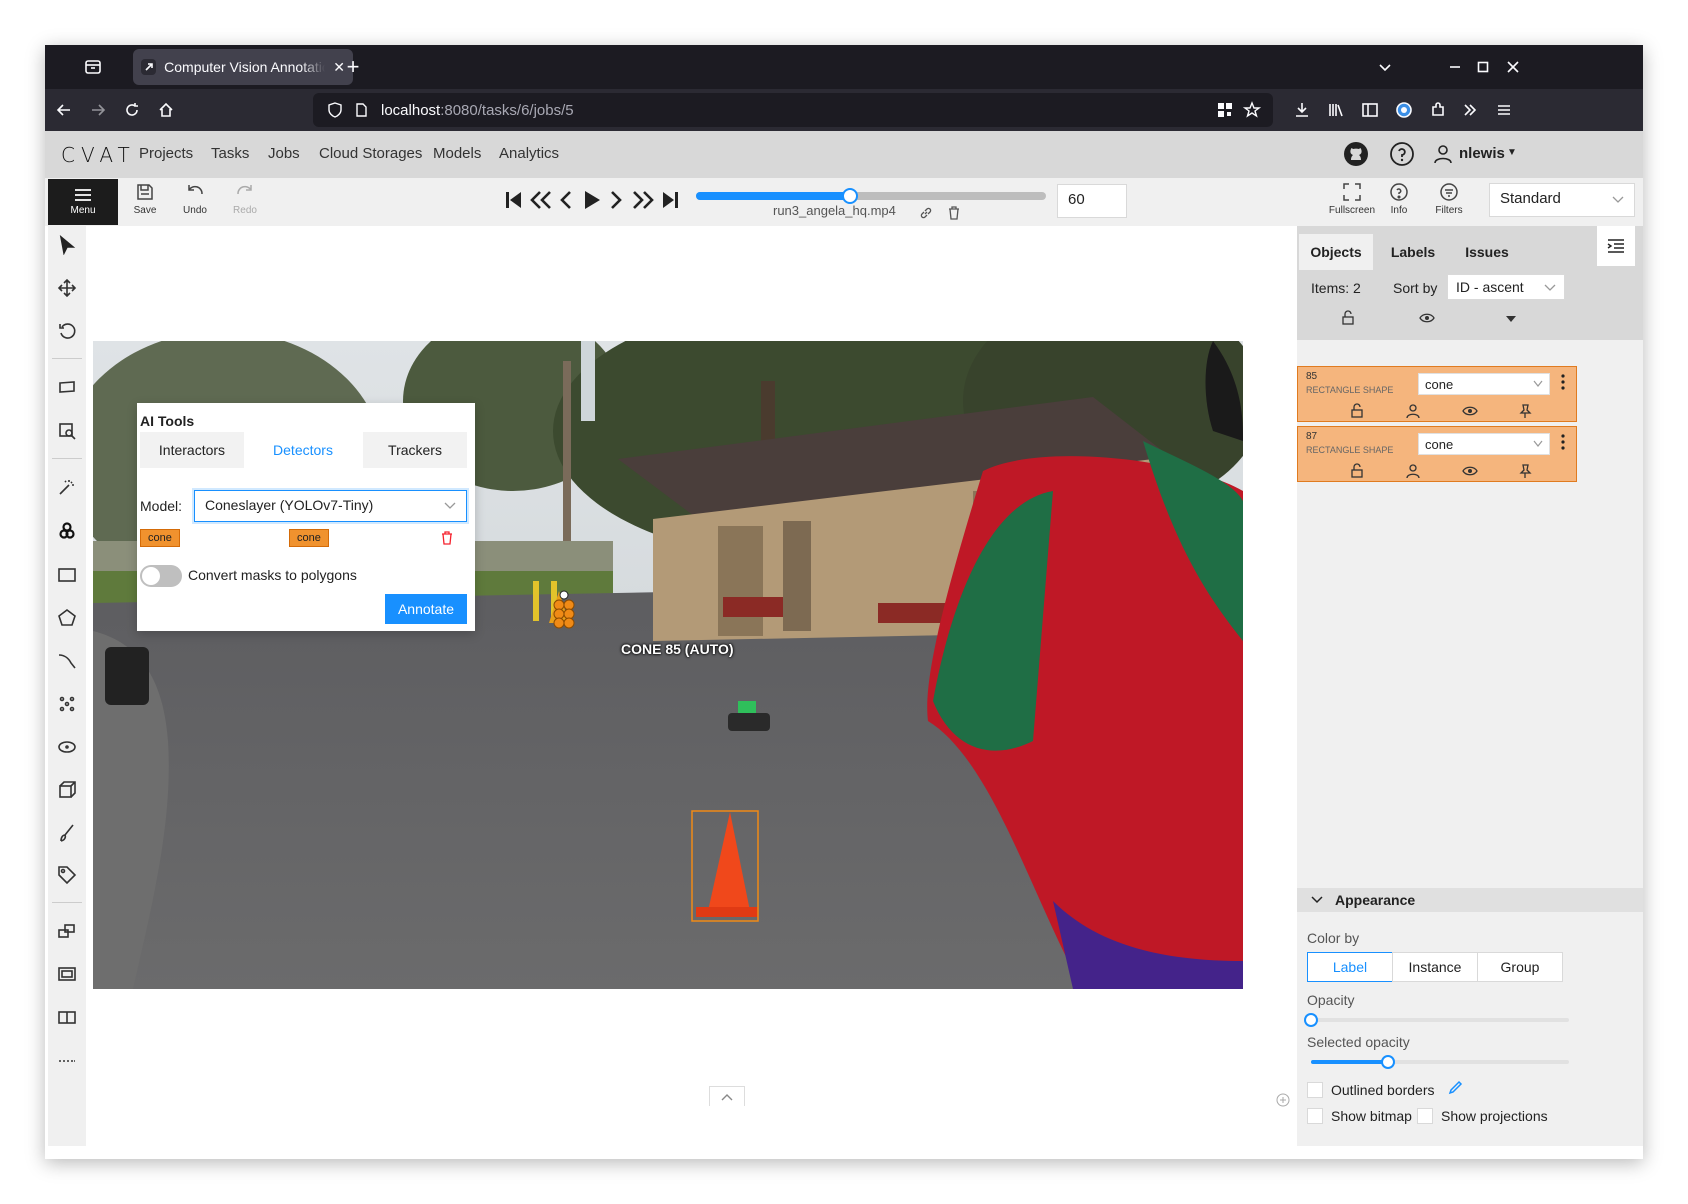  I want to click on first-frame-icon, so click(514, 200).